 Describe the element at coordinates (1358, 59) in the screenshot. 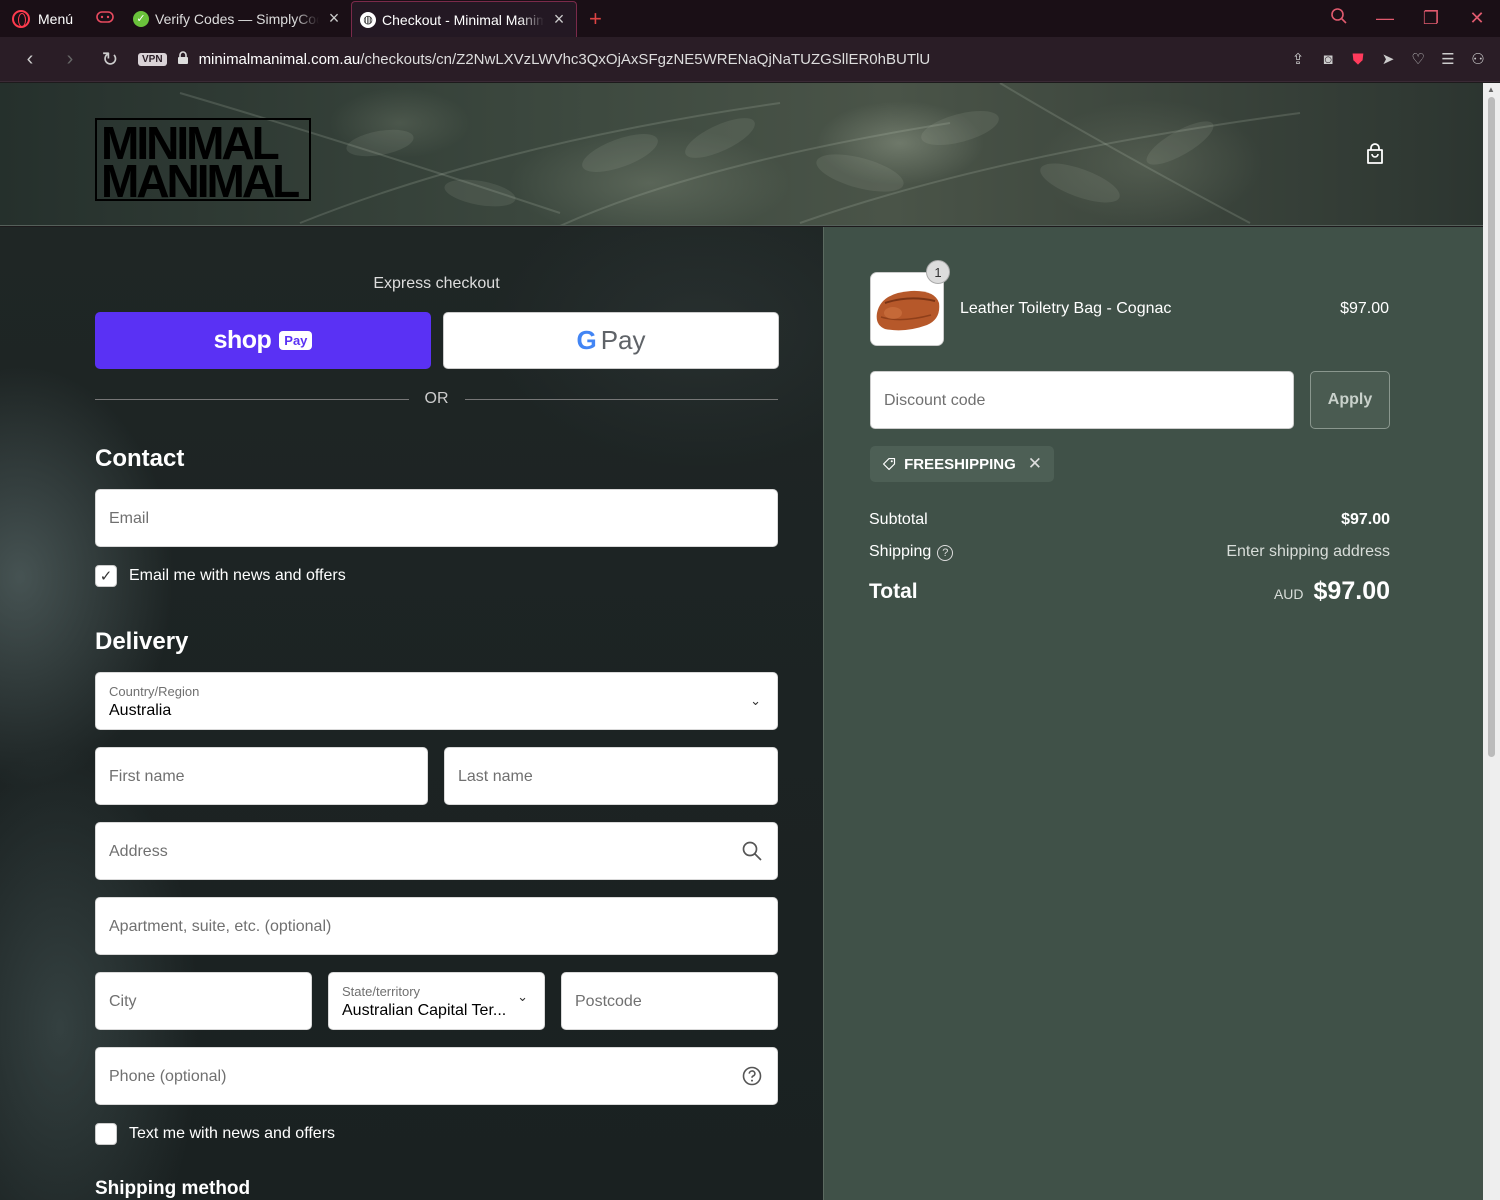

I see `shield-icon: ⛊` at that location.